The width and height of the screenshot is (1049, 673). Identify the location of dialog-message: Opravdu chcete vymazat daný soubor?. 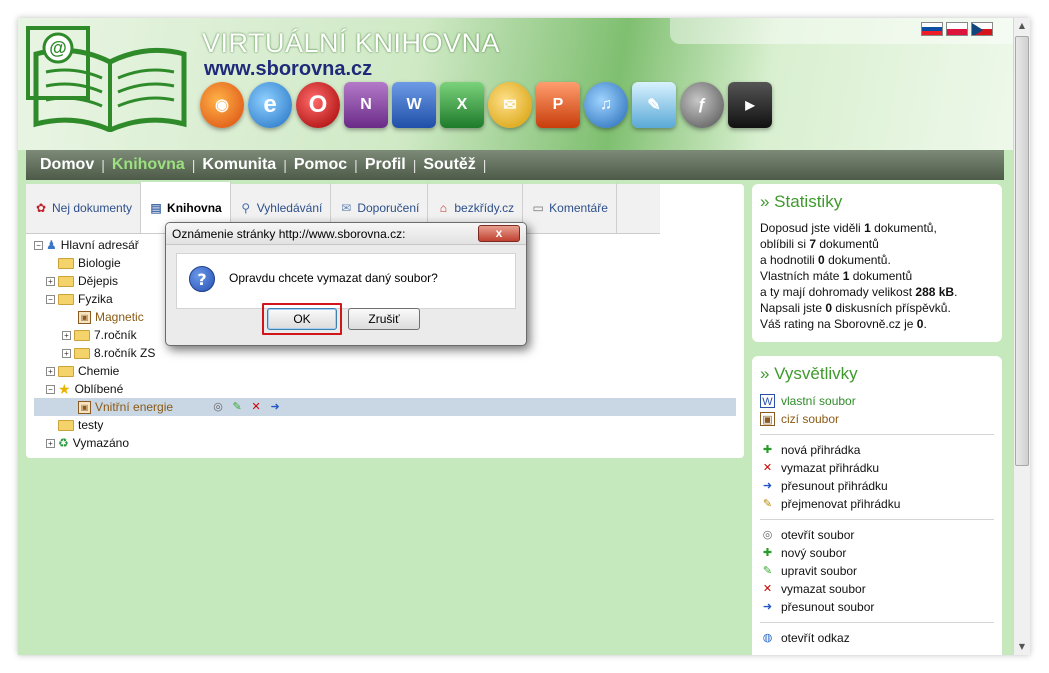
(333, 278).